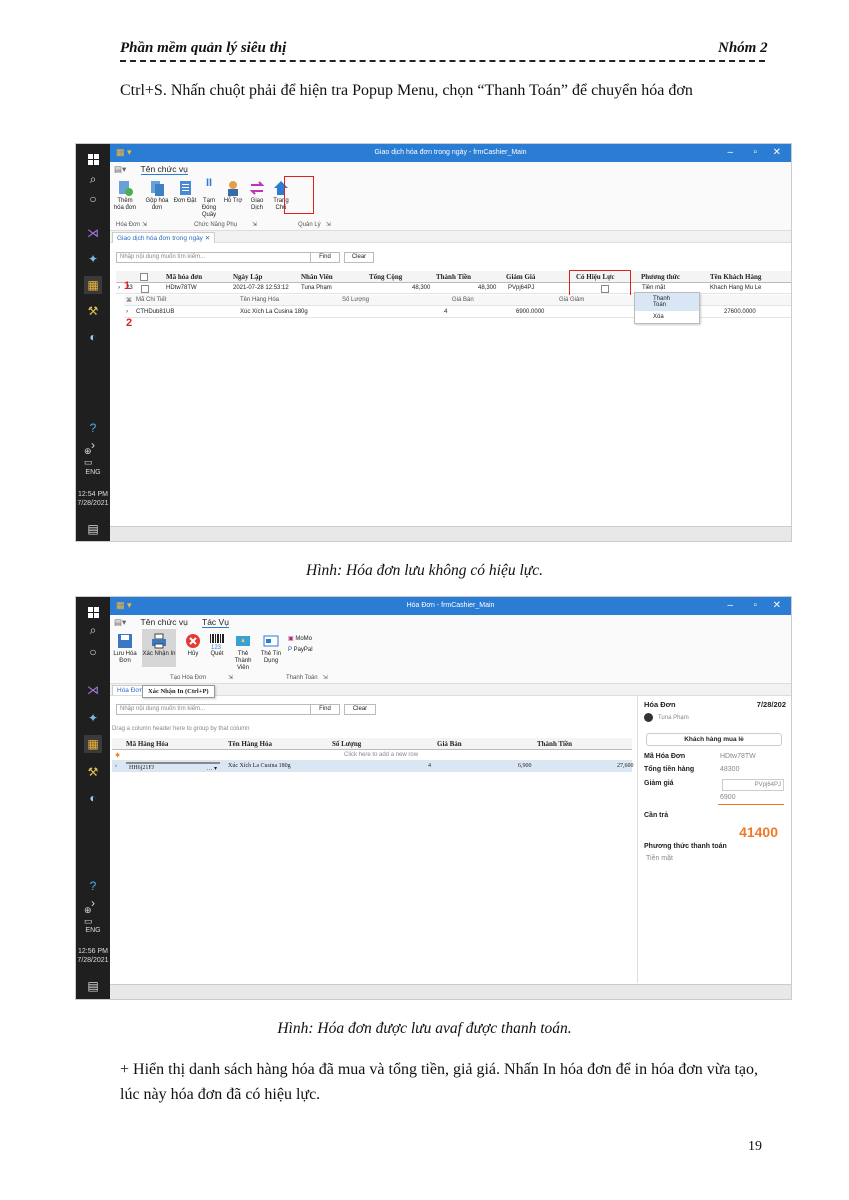 This screenshot has height=1200, width=849. What do you see at coordinates (758, 832) in the screenshot?
I see `value-can-tra: 41400` at bounding box center [758, 832].